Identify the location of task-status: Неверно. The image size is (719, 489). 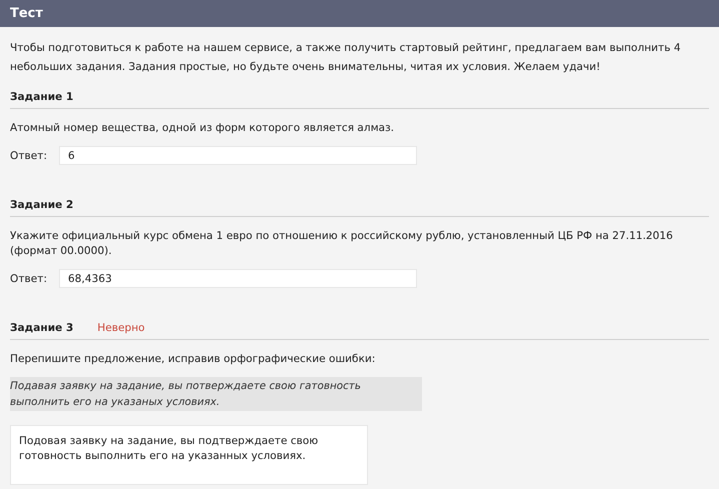
(121, 328).